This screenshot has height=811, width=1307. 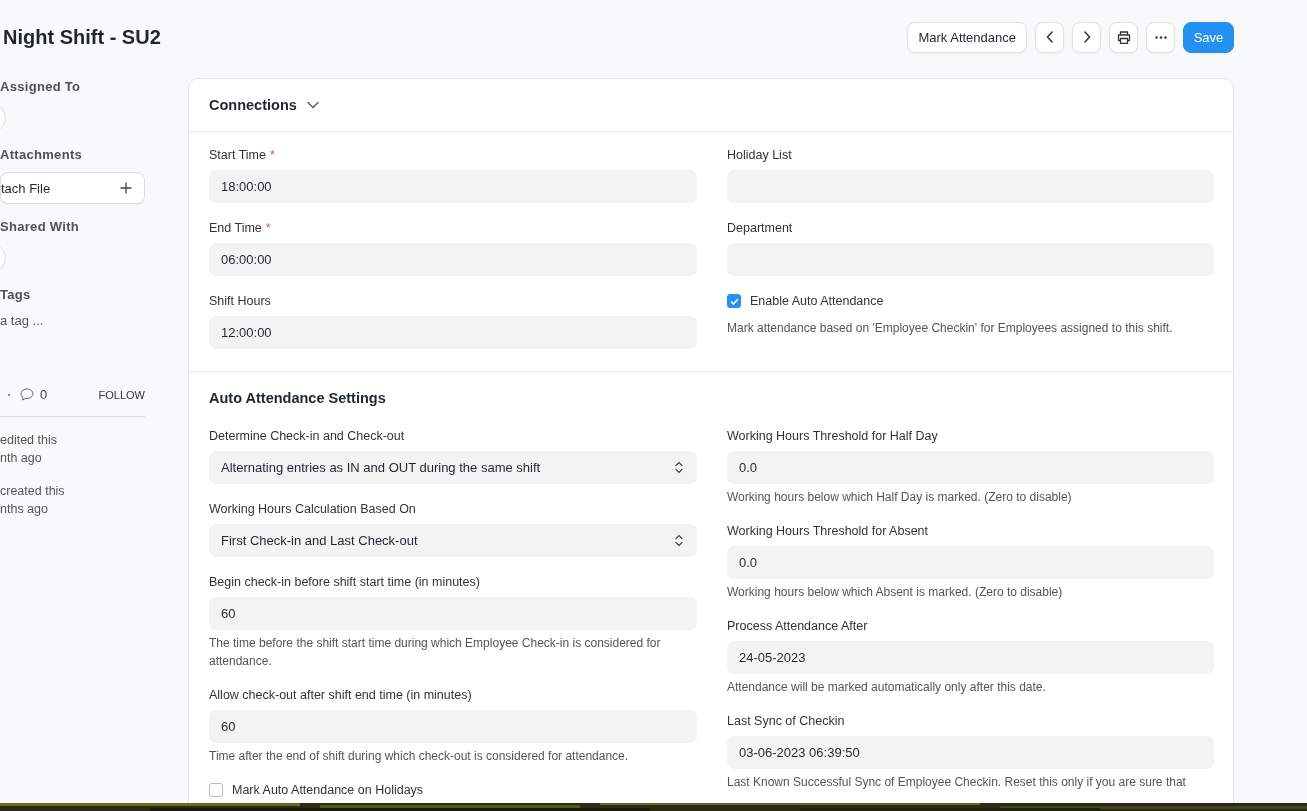 I want to click on chevron-left-icon, so click(x=1049, y=37).